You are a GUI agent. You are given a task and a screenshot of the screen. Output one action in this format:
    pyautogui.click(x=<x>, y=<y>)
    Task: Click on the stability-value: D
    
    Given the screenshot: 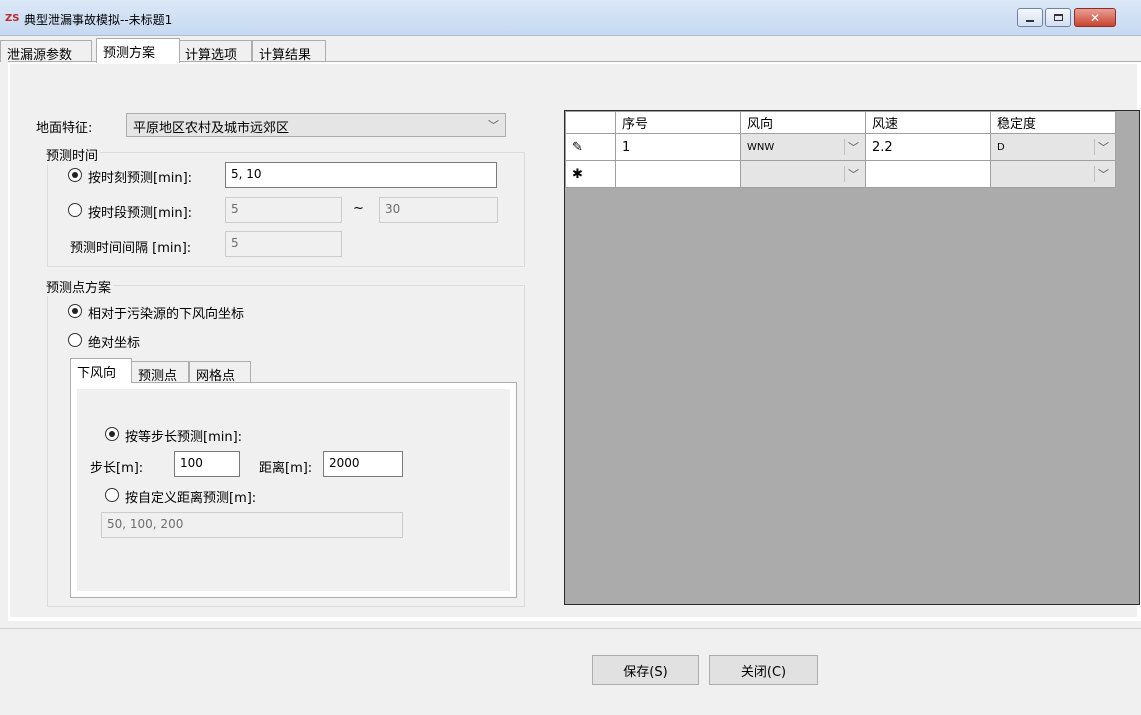 What is the action you would take?
    pyautogui.click(x=1001, y=147)
    